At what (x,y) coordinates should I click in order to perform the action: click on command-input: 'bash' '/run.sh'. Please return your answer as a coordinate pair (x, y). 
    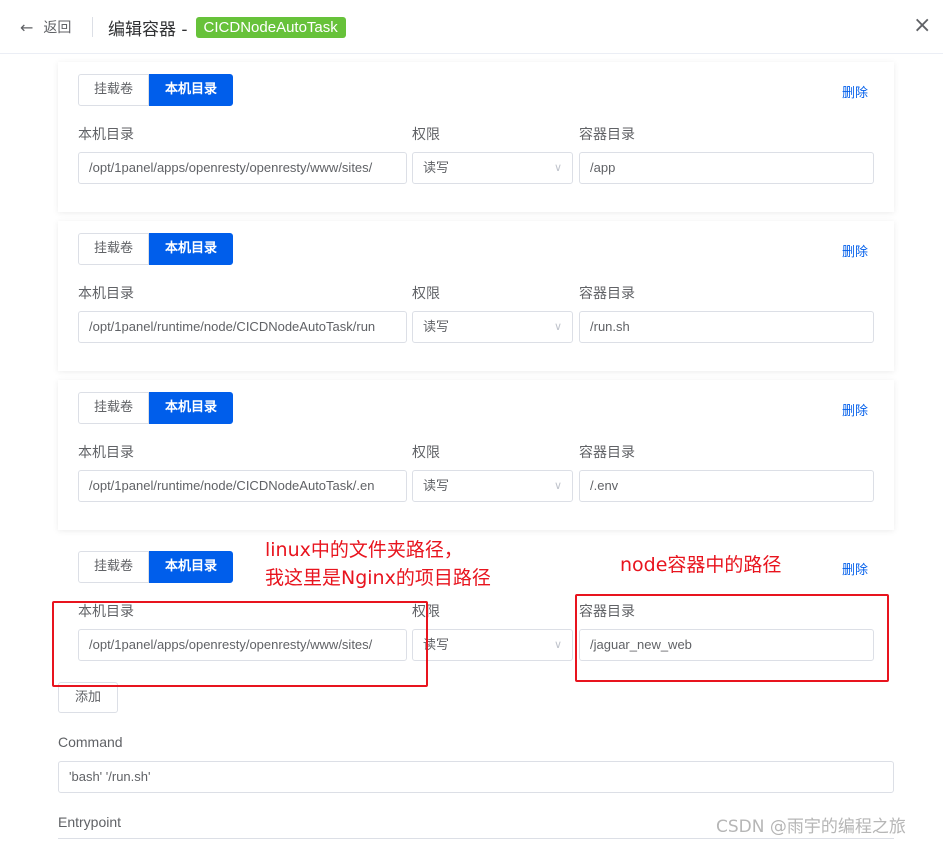
    Looking at the image, I should click on (476, 777).